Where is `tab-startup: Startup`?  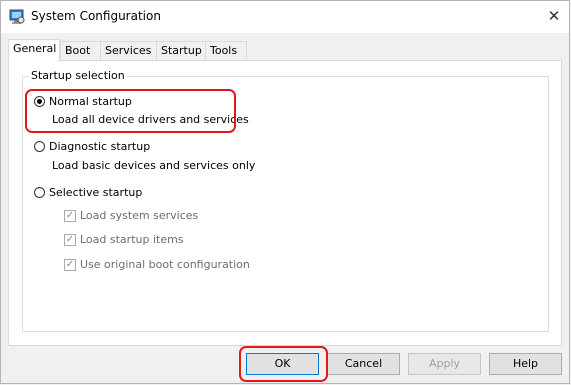 tab-startup: Startup is located at coordinates (181, 50).